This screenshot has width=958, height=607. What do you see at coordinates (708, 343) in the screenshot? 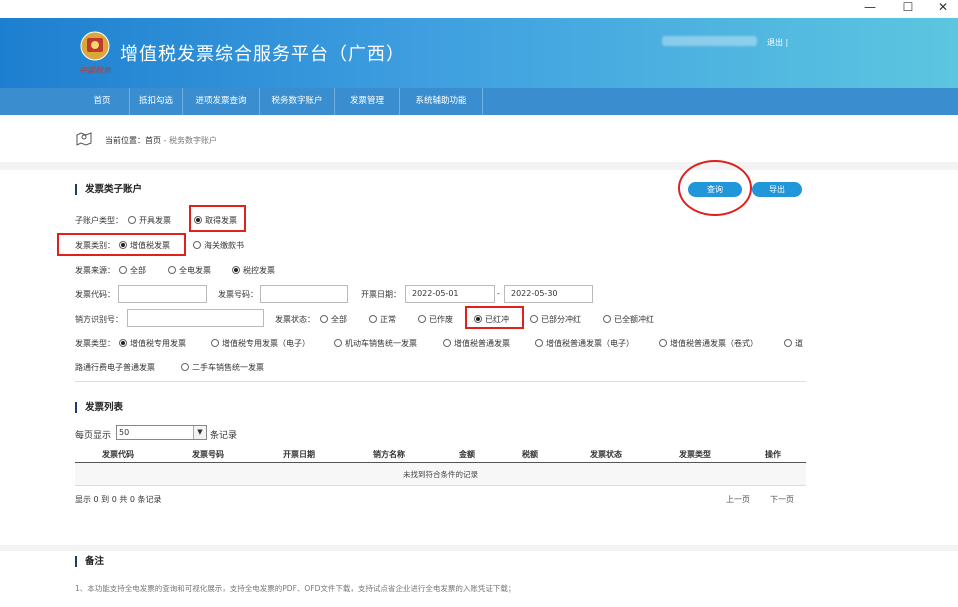
I see `radio-type-vat-general-roll: 增值税普通发票（卷式）` at bounding box center [708, 343].